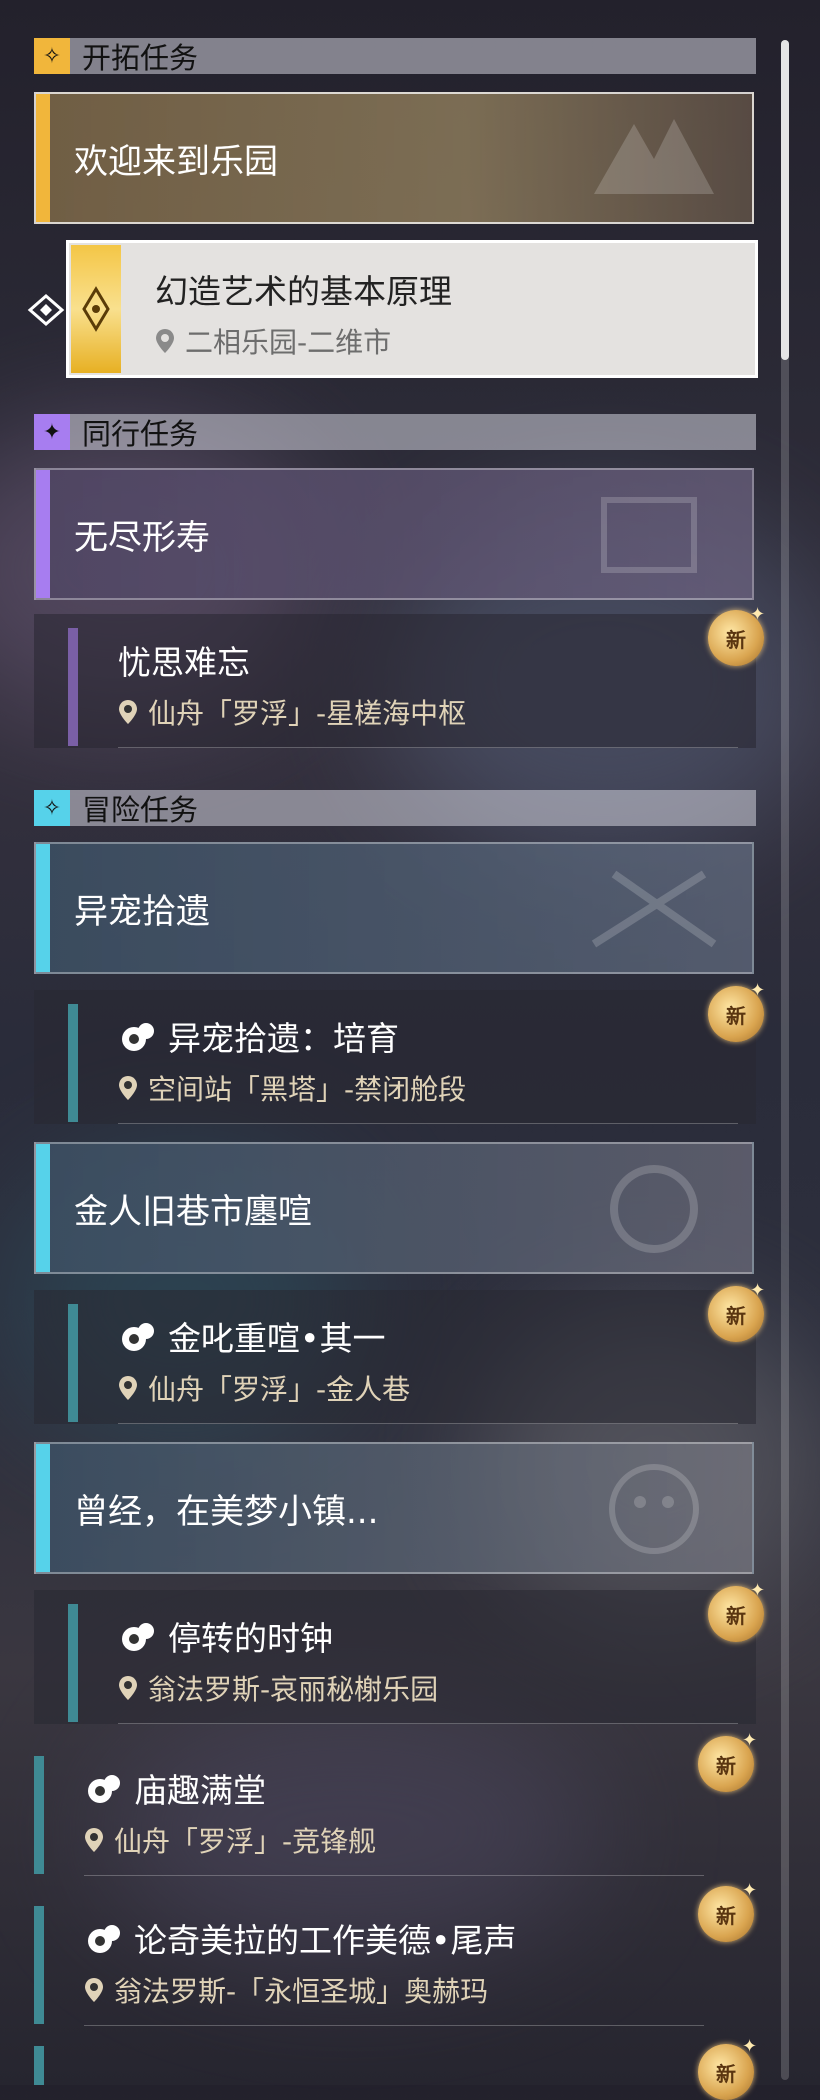 This screenshot has height=2100, width=820. Describe the element at coordinates (395, 1357) in the screenshot. I see `quest-item: 金叱重喧•其一 仙舟「罗浮」-金人巷` at that location.